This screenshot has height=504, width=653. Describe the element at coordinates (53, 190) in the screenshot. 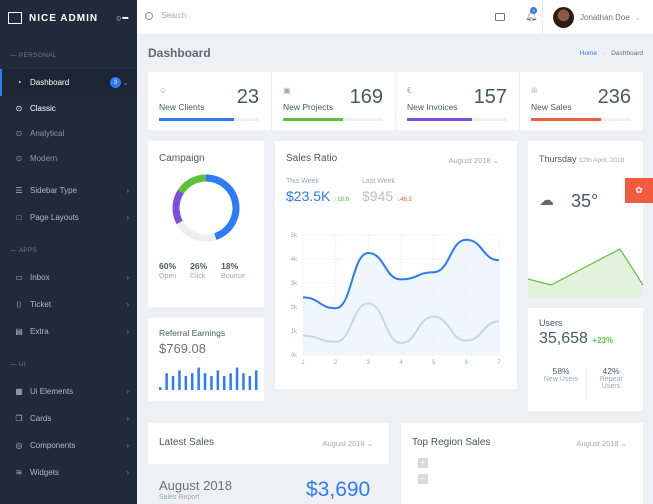

I see `label: Sidebar Type` at that location.